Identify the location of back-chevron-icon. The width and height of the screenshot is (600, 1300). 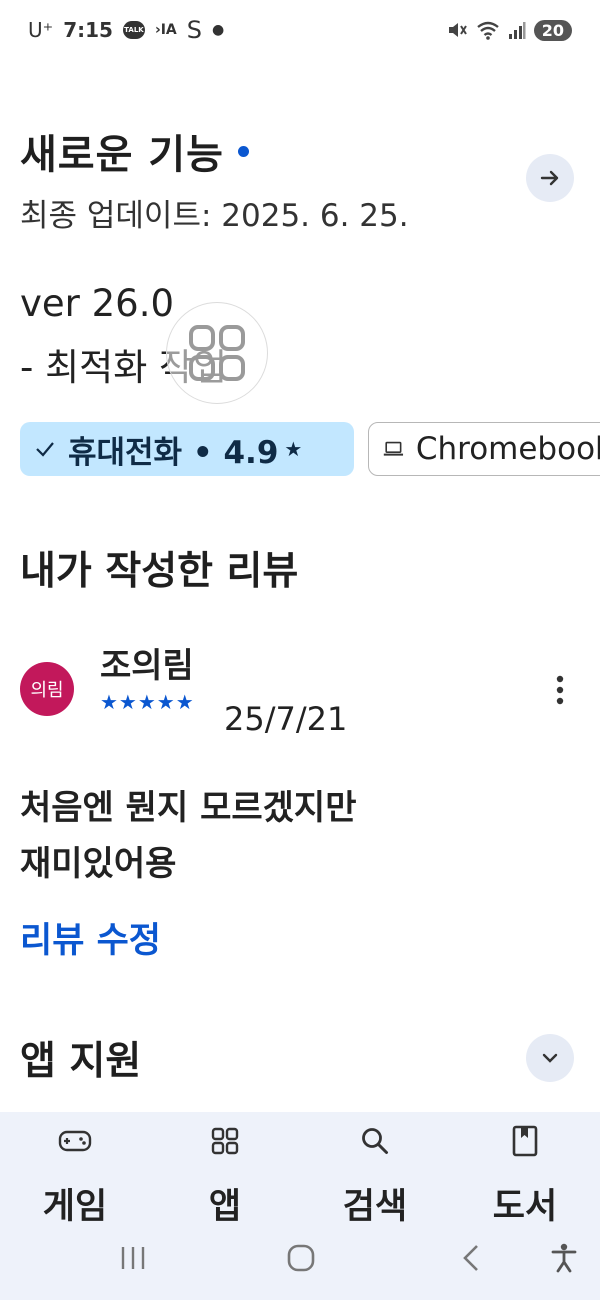
(470, 1258).